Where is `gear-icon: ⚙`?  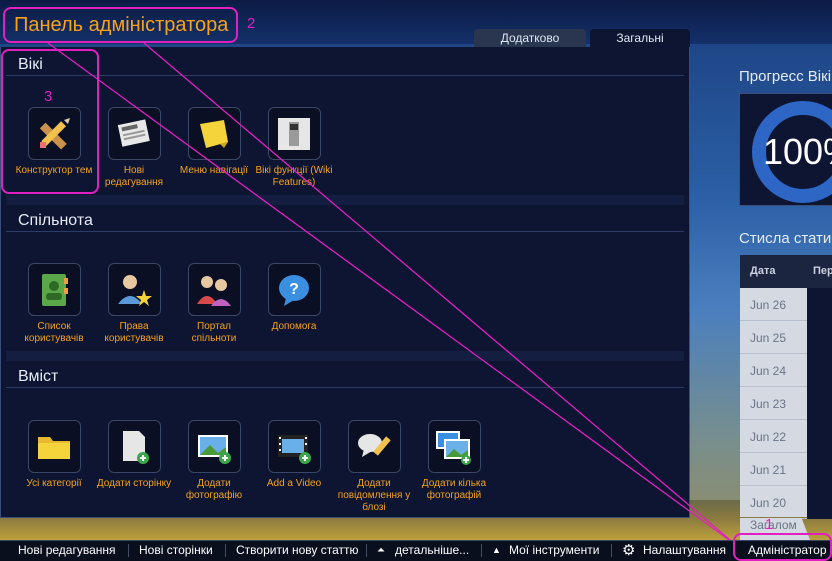
gear-icon: ⚙ is located at coordinates (629, 550).